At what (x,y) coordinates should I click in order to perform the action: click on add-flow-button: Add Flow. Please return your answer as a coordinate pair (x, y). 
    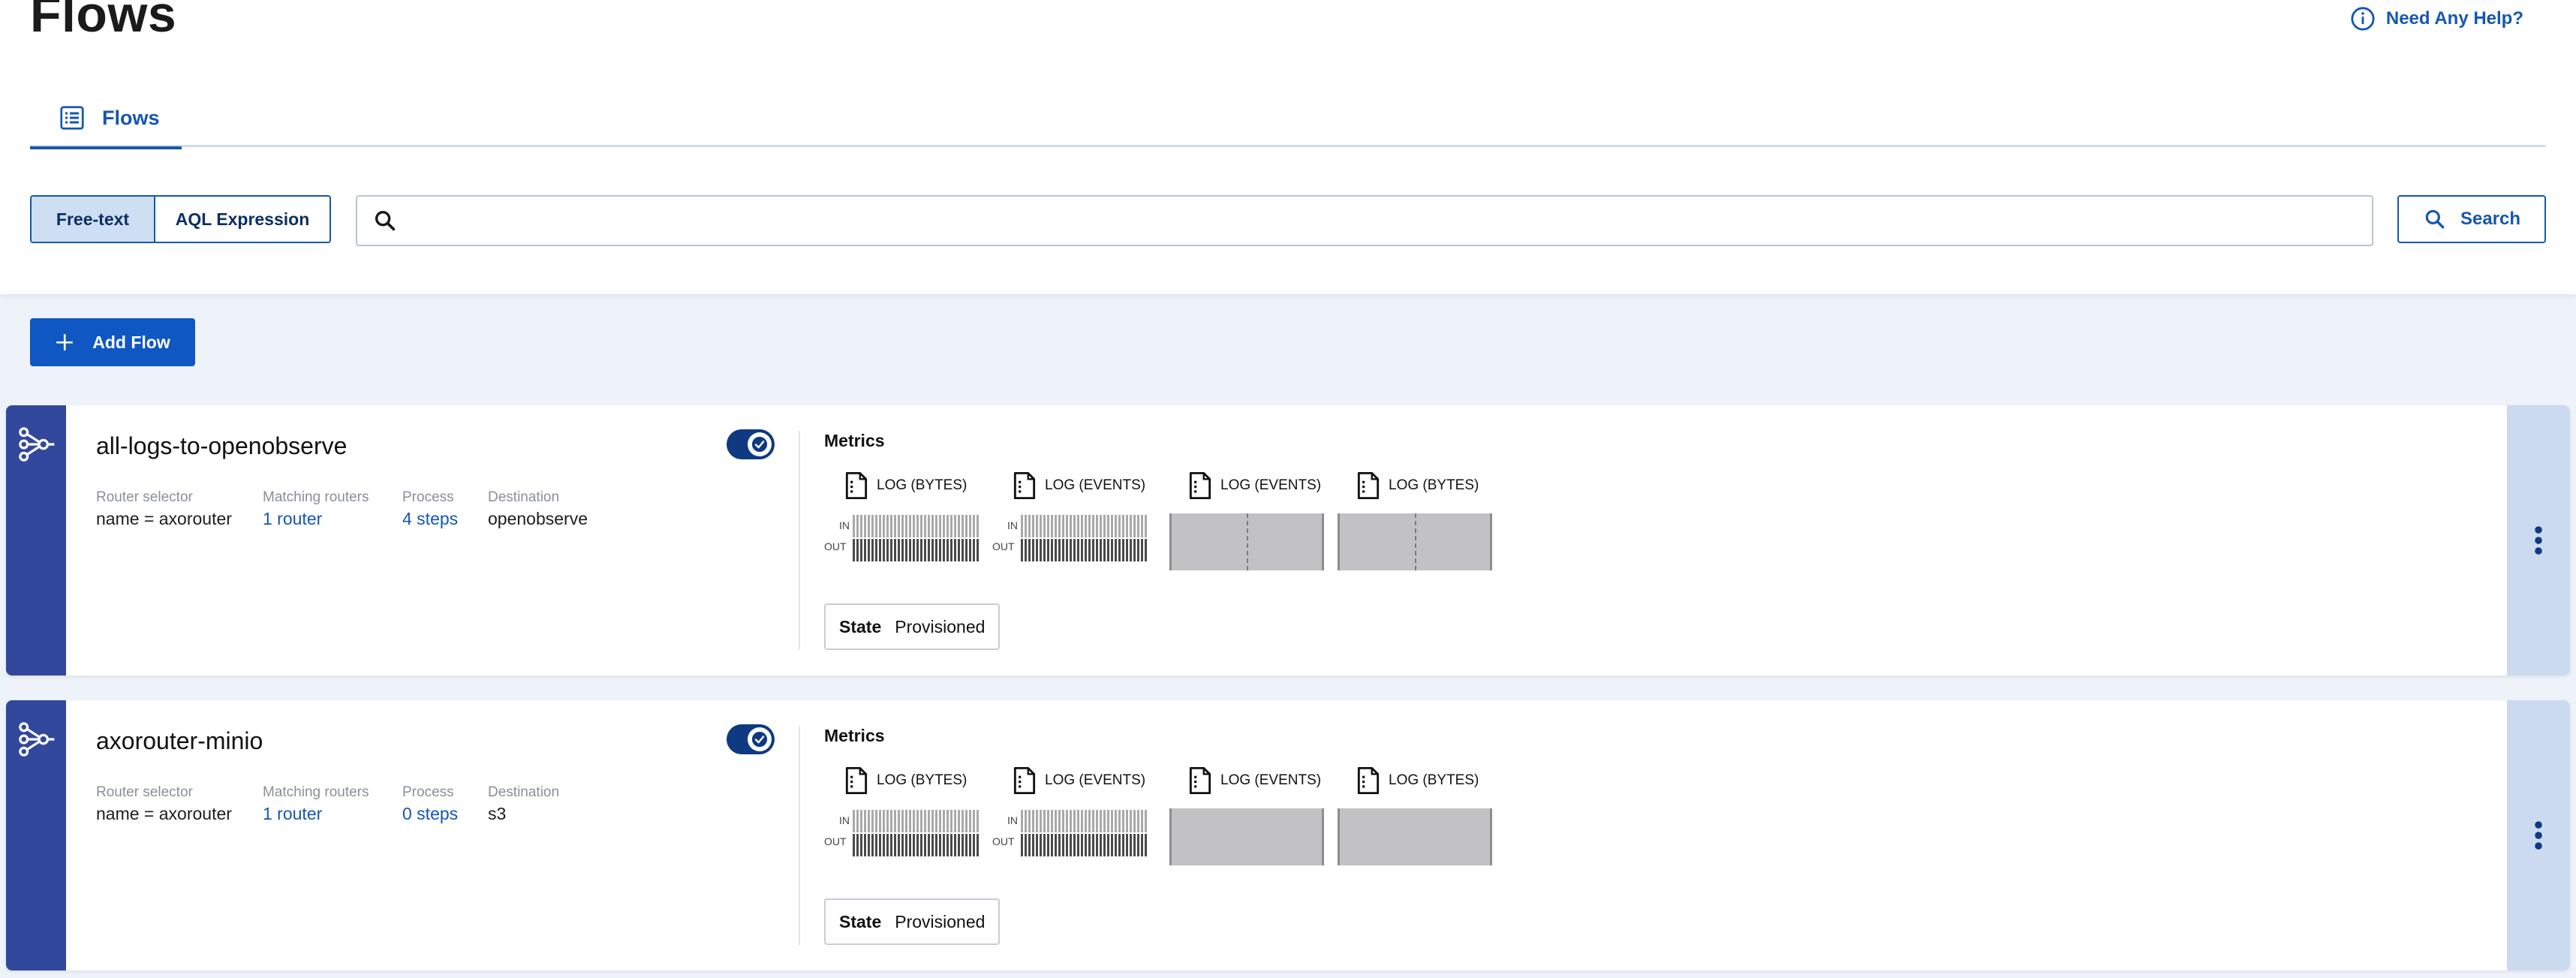
    Looking at the image, I should click on (112, 342).